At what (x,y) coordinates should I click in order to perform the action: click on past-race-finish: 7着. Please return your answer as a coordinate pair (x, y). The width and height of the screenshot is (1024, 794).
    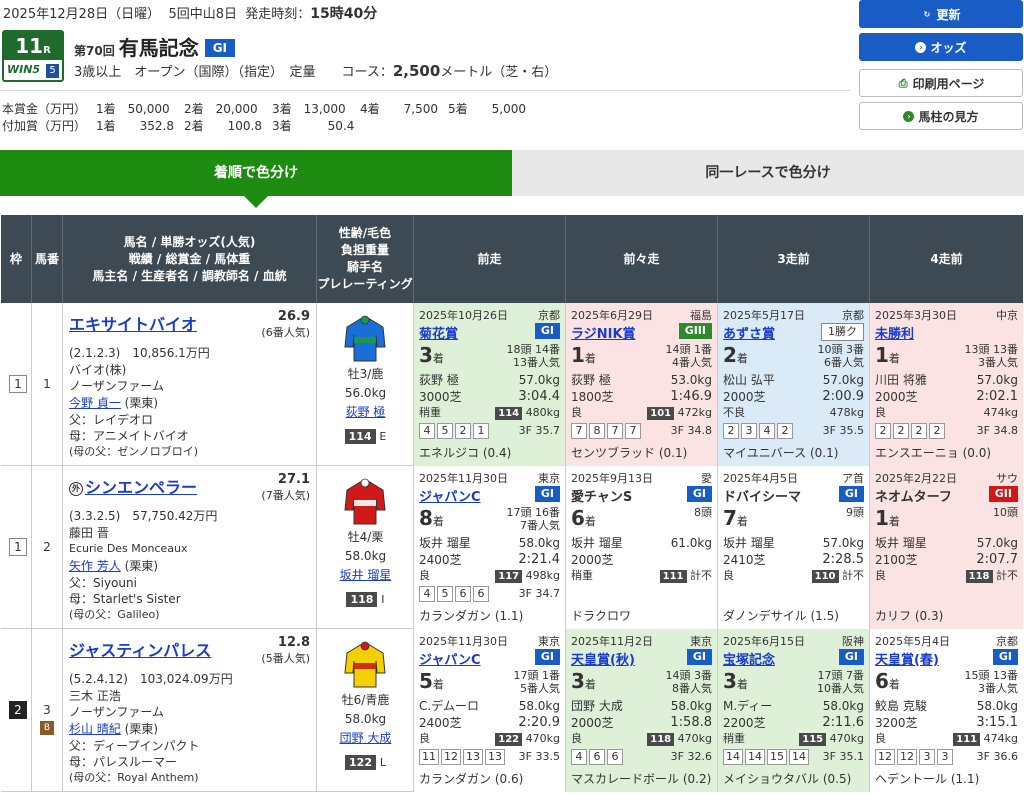
    Looking at the image, I should click on (735, 518).